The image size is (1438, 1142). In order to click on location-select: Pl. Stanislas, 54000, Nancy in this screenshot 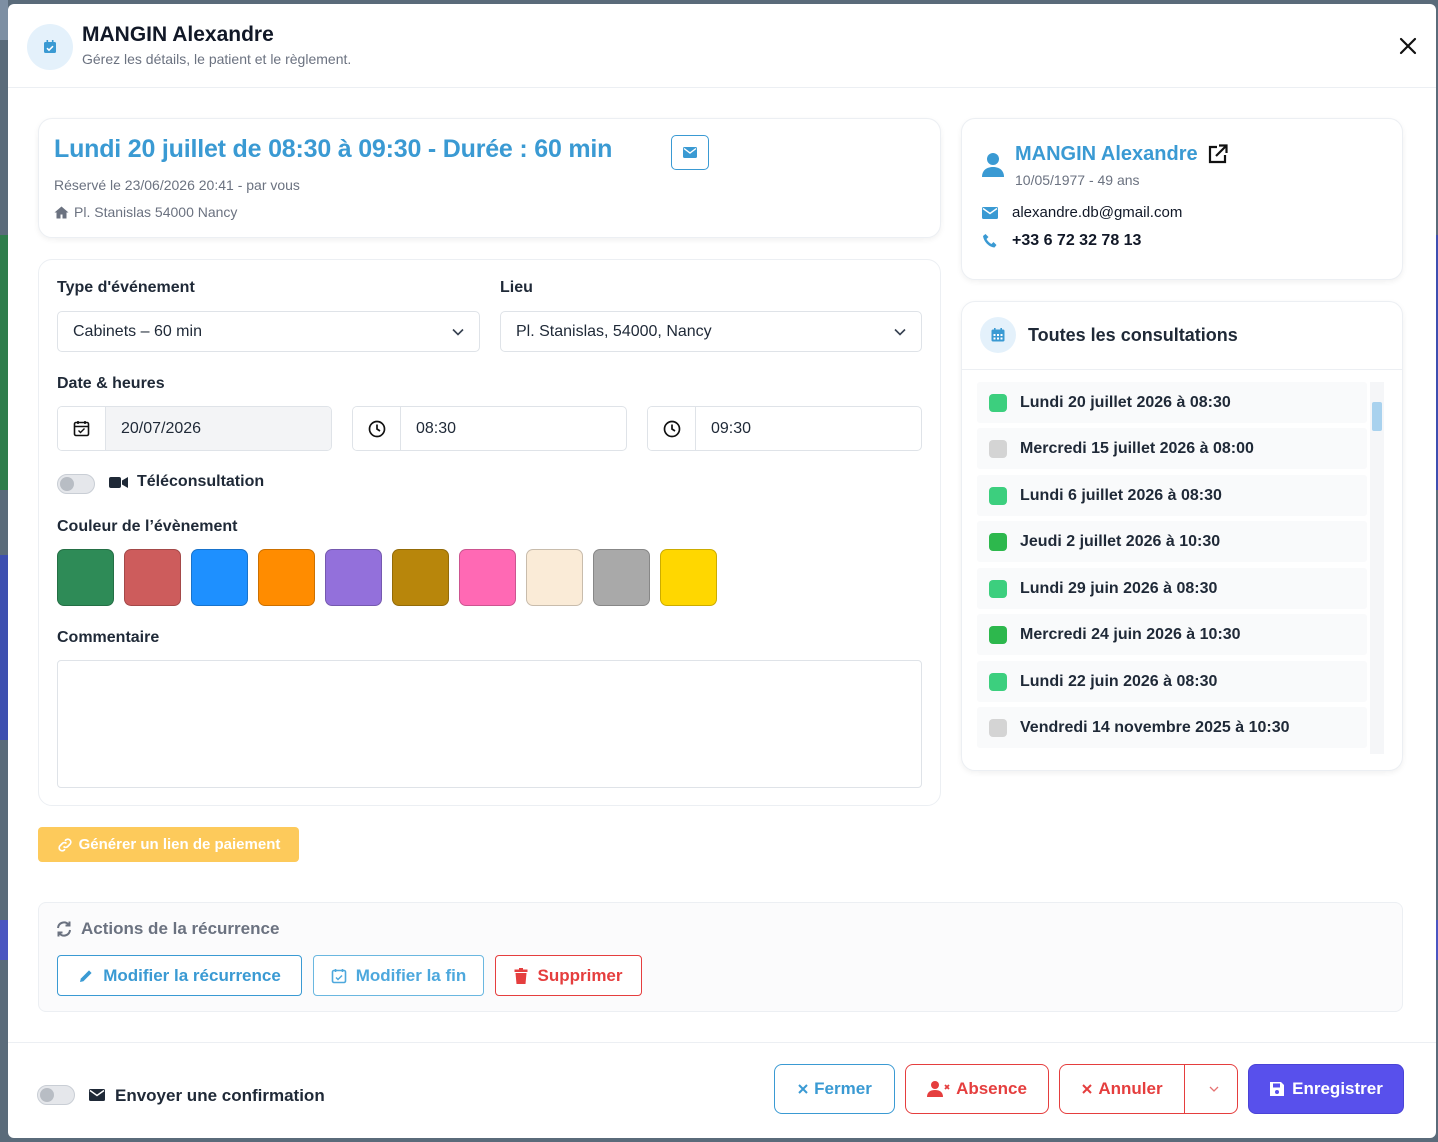, I will do `click(711, 331)`.